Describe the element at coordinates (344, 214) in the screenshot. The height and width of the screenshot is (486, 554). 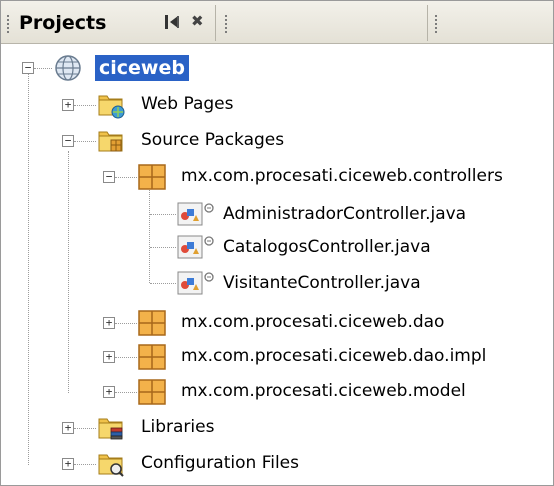
I see `tree-node-file: AdministradorController.java` at that location.